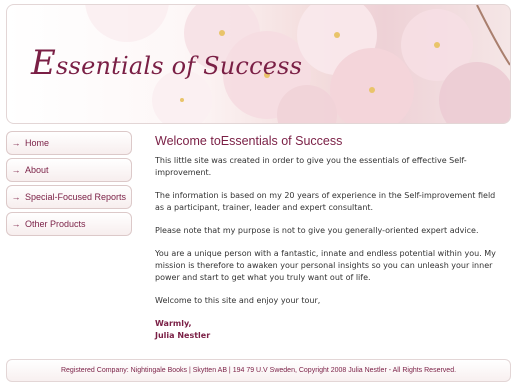  I want to click on nav-item-about: → About, so click(69, 170).